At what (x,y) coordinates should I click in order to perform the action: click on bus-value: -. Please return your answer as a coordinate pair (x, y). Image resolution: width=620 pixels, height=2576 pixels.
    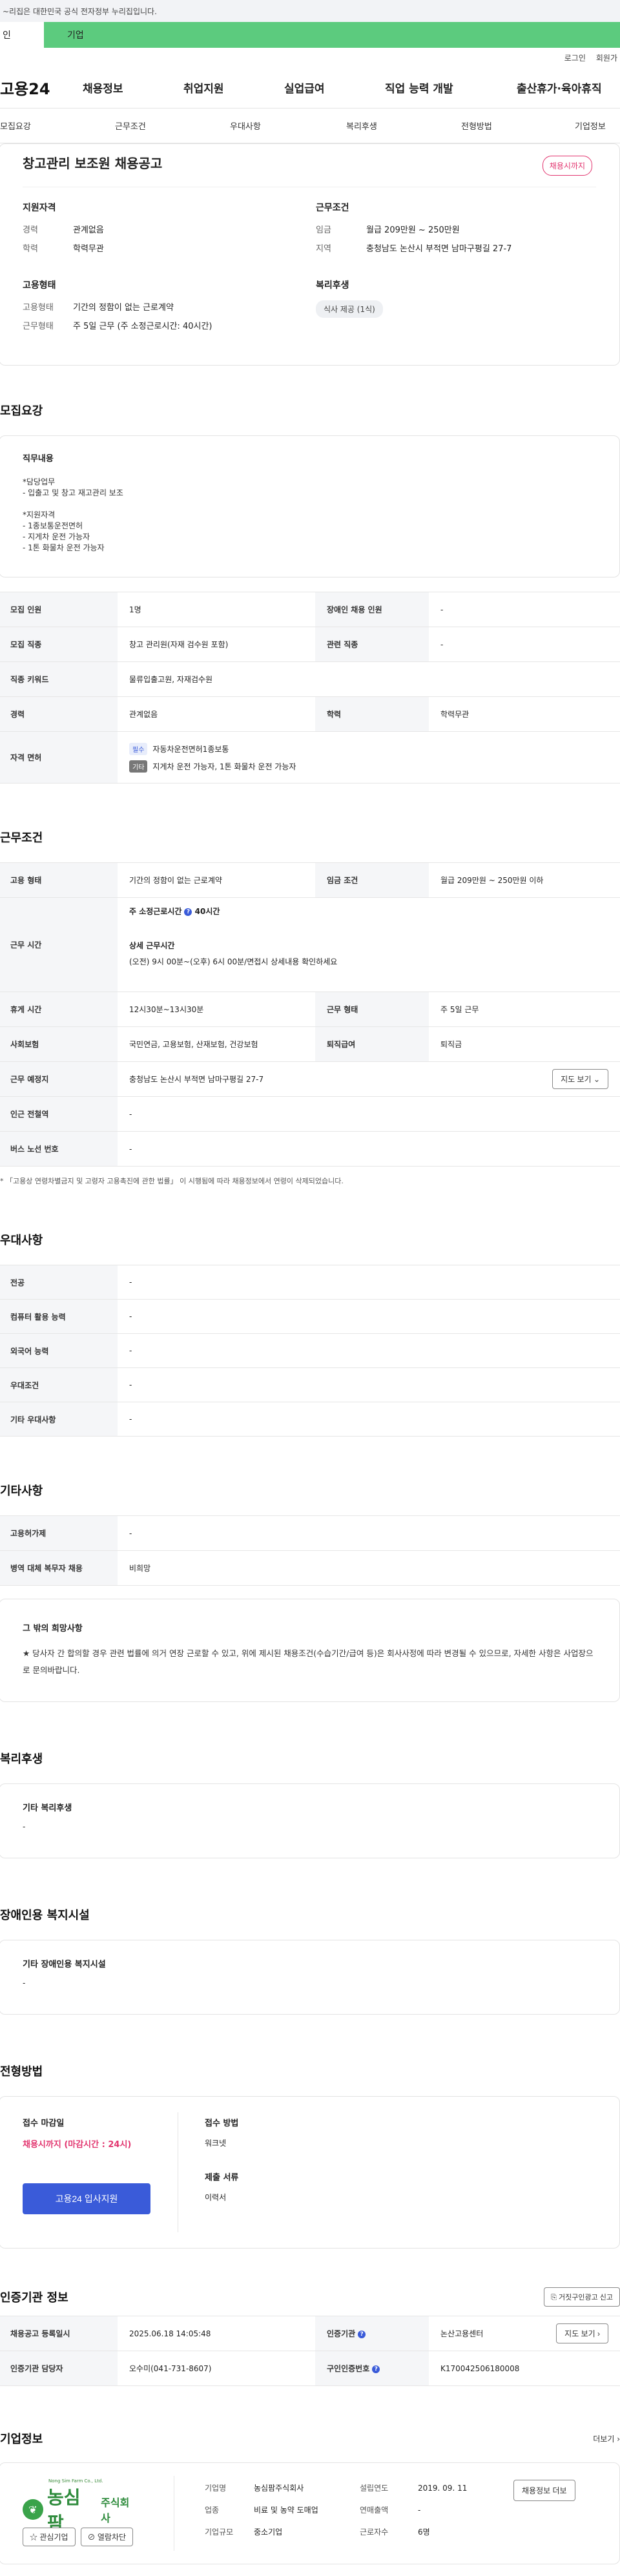
    Looking at the image, I should click on (369, 1149).